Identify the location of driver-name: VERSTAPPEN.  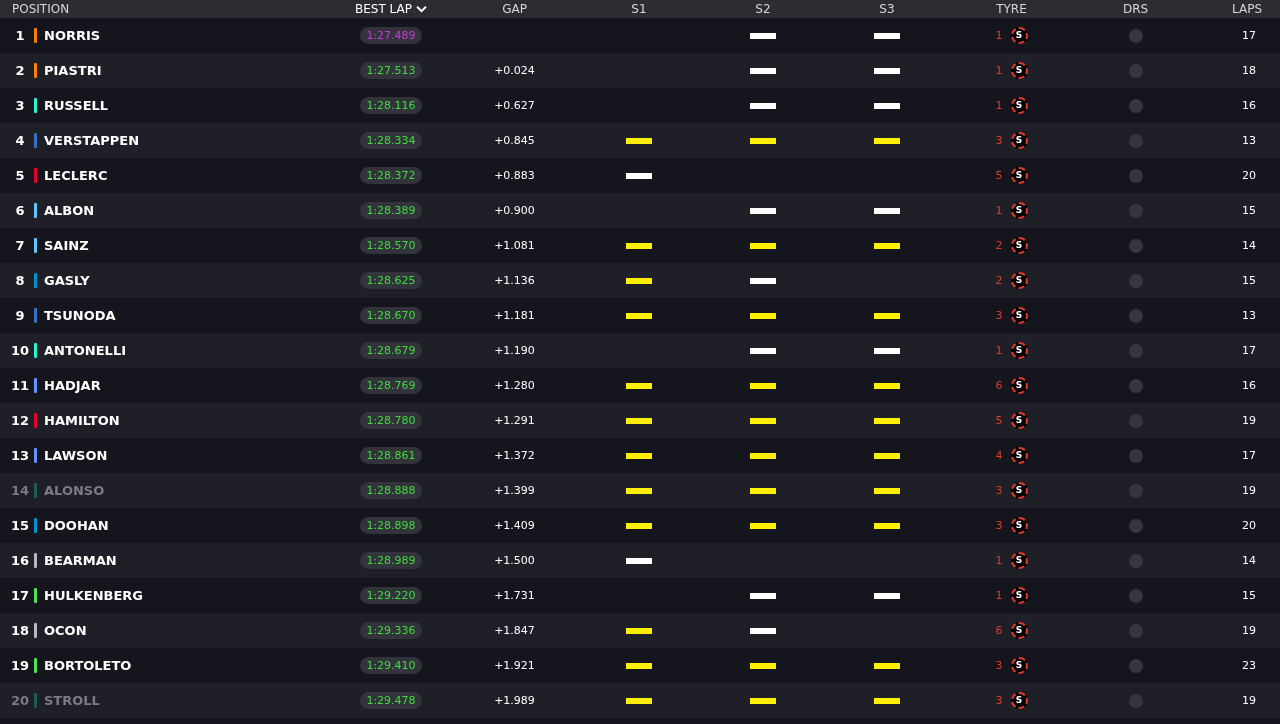
(92, 140).